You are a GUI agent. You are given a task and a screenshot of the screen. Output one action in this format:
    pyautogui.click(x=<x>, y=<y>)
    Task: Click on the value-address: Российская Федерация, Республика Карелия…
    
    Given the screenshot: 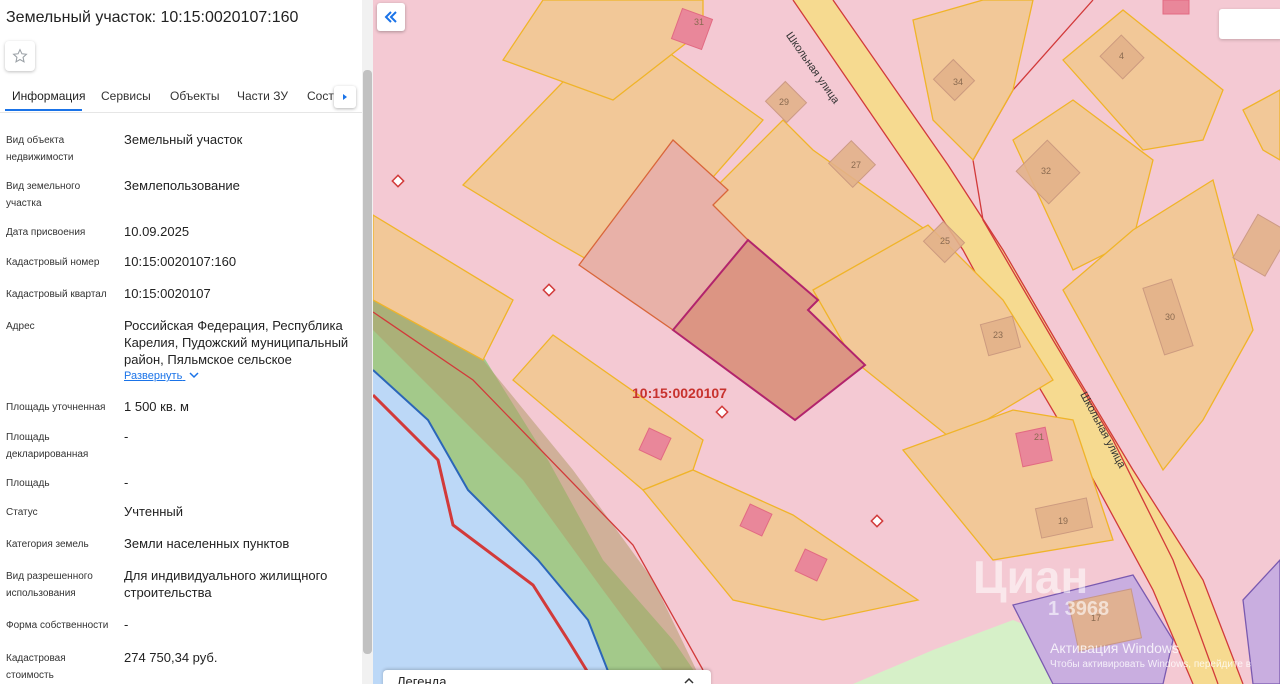 What is the action you would take?
    pyautogui.click(x=236, y=342)
    